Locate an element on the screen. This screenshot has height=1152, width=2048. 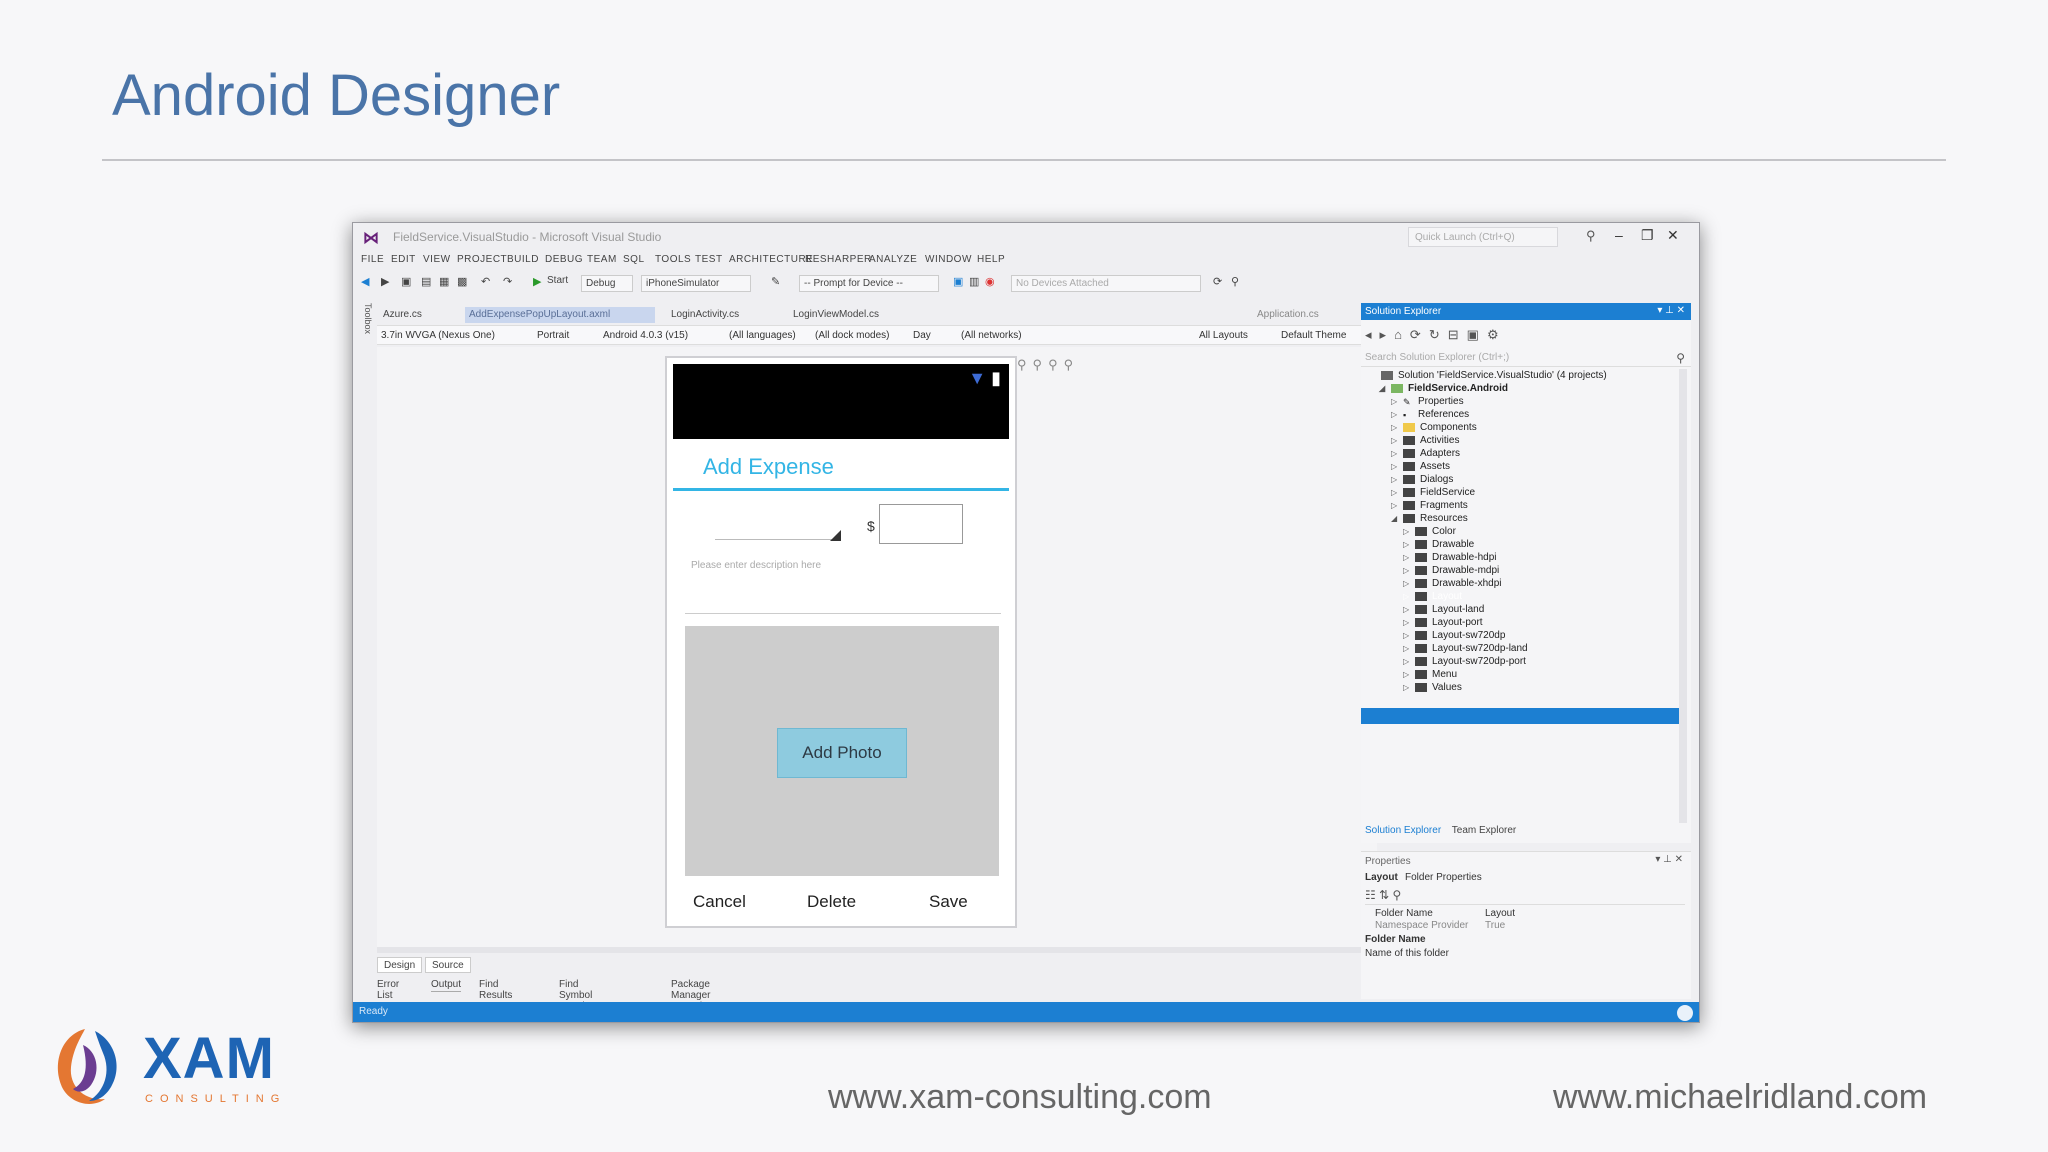
delete-button: Delete is located at coordinates (831, 902).